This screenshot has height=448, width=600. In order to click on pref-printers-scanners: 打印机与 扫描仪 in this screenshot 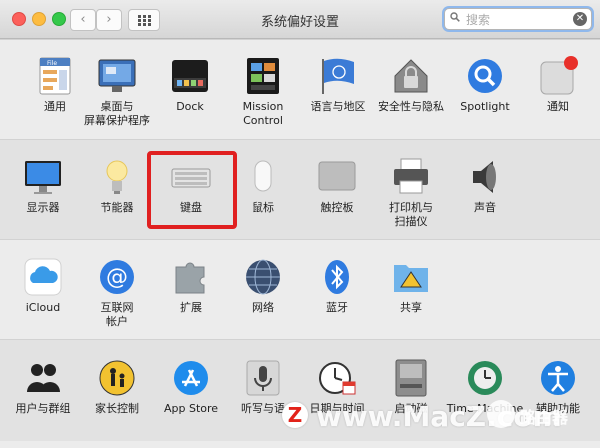, I will do `click(411, 202)`.